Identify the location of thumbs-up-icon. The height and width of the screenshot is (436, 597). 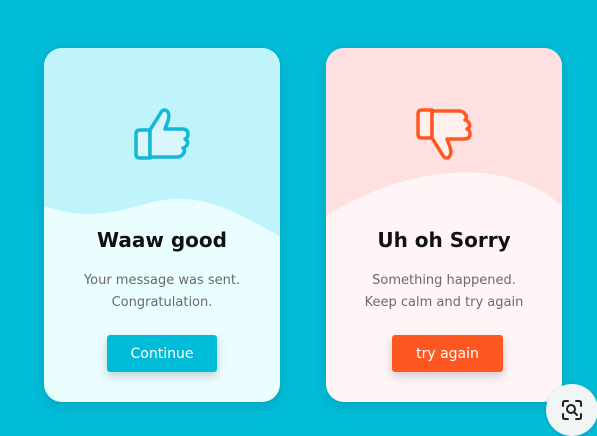
(162, 134).